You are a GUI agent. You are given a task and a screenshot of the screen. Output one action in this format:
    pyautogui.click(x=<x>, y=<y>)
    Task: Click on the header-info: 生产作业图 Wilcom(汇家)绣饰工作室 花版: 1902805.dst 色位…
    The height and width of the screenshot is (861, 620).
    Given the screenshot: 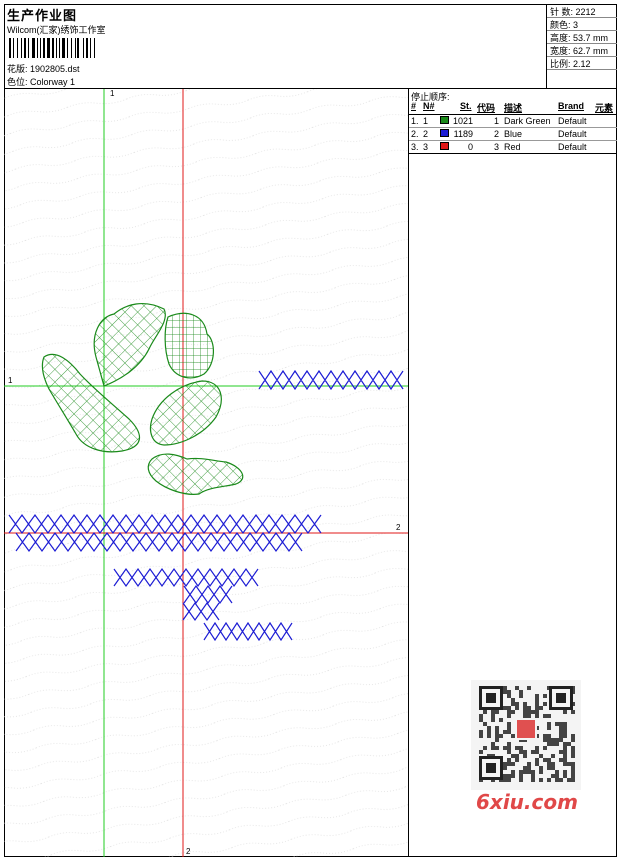 What is the action you would take?
    pyautogui.click(x=275, y=46)
    